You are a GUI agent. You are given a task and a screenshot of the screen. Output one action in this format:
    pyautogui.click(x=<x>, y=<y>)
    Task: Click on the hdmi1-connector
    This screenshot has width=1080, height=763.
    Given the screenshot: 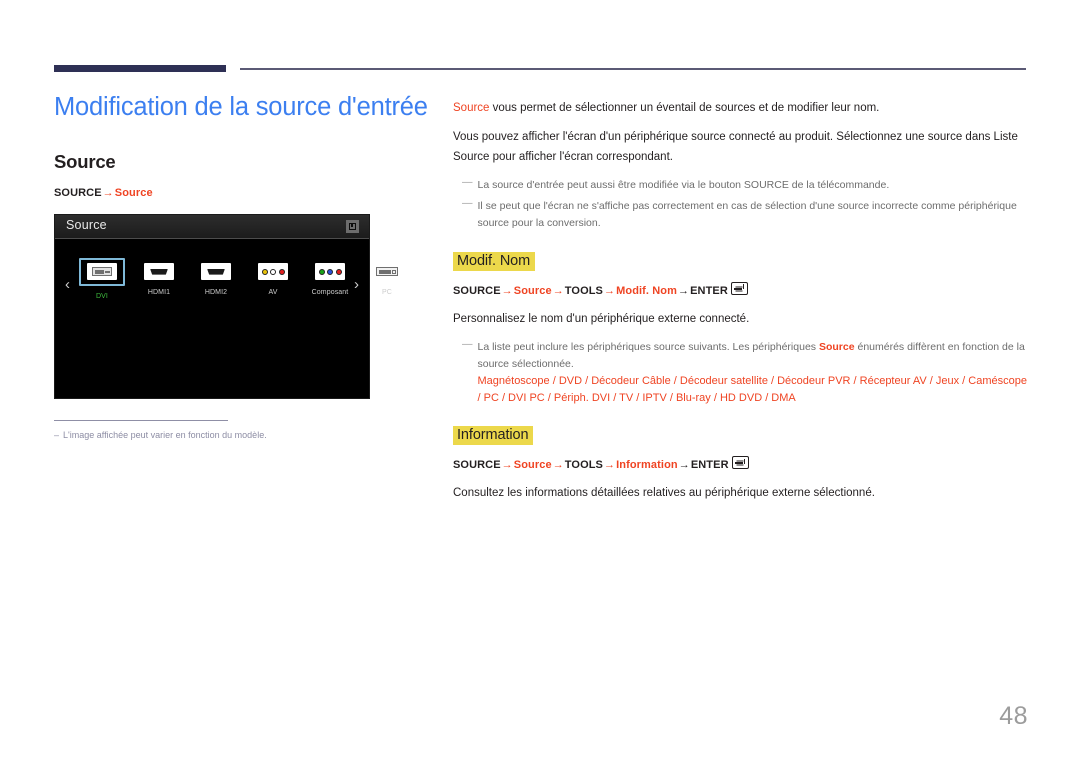 What is the action you would take?
    pyautogui.click(x=159, y=271)
    